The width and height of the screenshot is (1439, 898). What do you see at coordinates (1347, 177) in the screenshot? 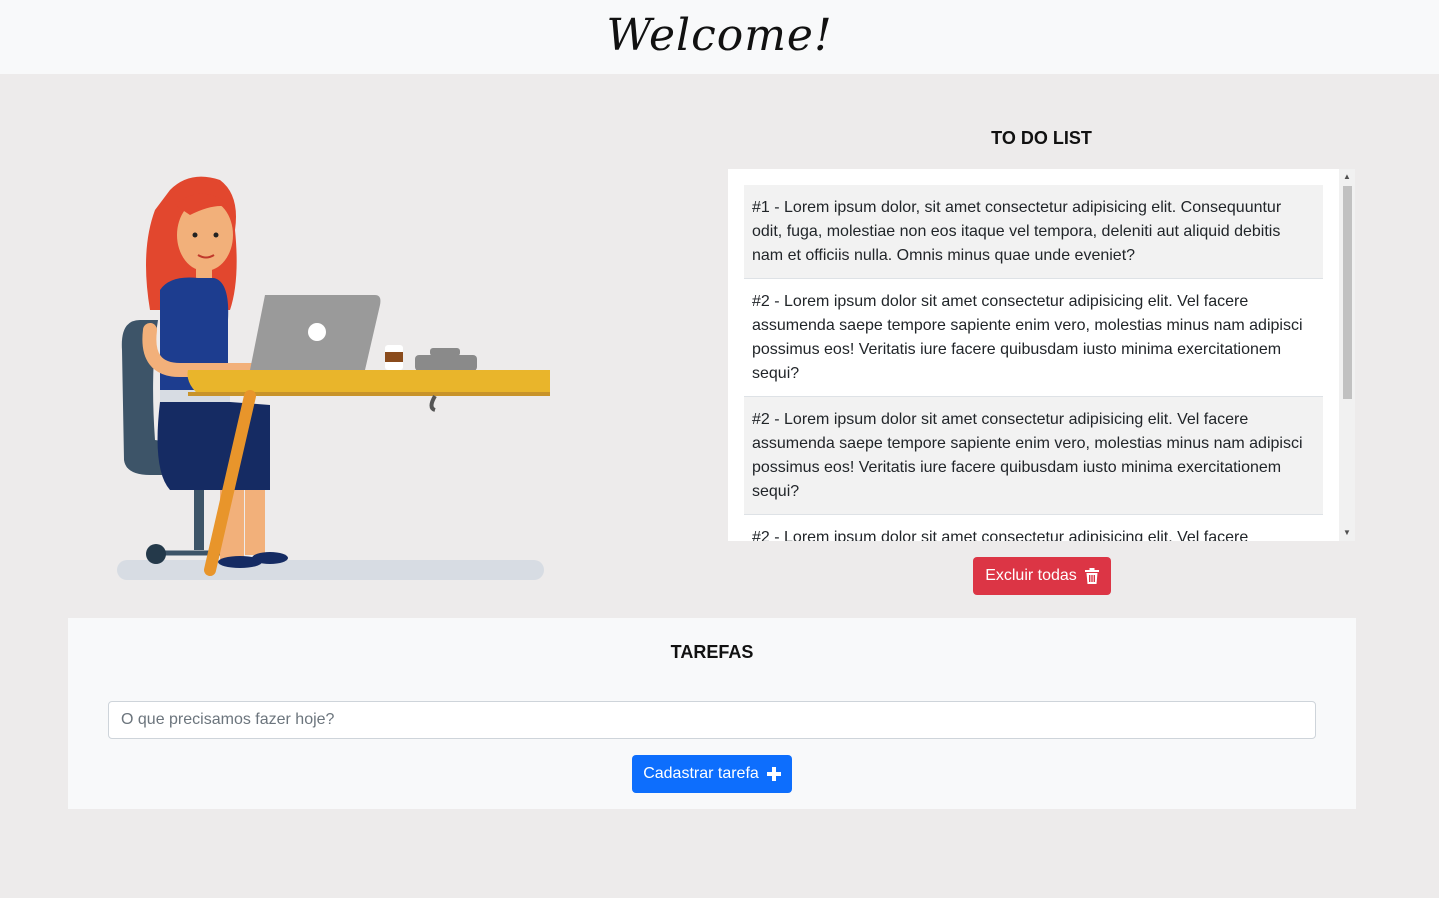
I see `scroll-up-arrow-icon: ▲` at bounding box center [1347, 177].